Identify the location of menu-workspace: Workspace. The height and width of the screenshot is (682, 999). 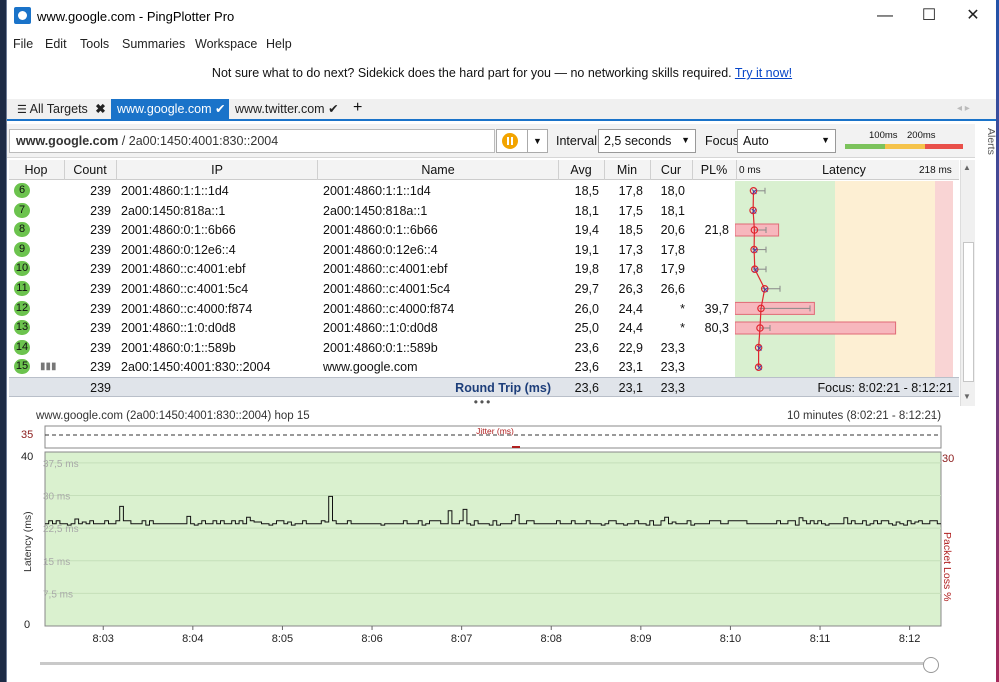
(226, 44).